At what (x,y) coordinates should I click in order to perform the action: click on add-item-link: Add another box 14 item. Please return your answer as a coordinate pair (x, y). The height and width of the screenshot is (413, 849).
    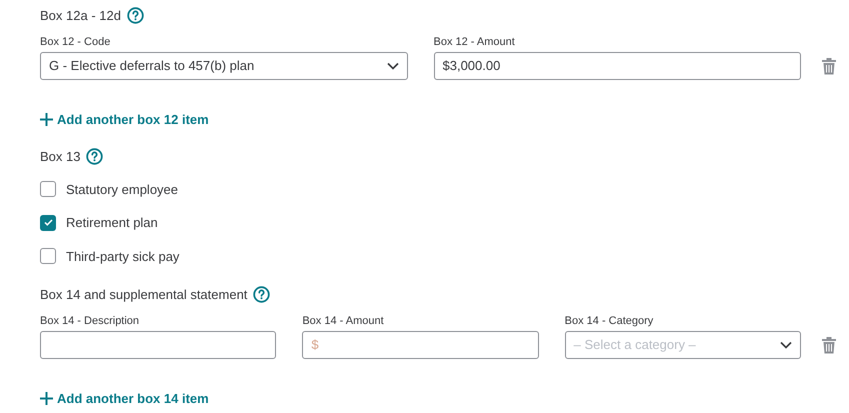
    Looking at the image, I should click on (124, 398).